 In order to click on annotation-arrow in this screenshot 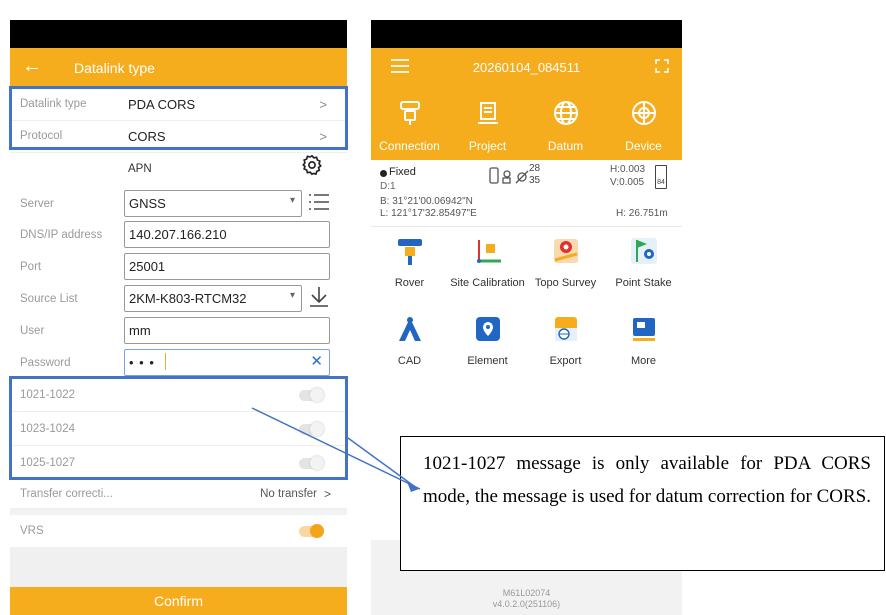, I will do `click(336, 449)`.